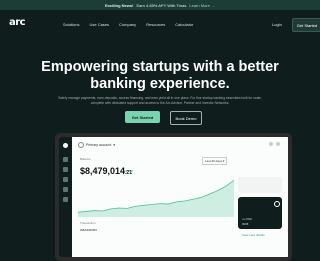 This screenshot has width=320, height=261. I want to click on date-range-label: Last 30 days, so click(213, 161).